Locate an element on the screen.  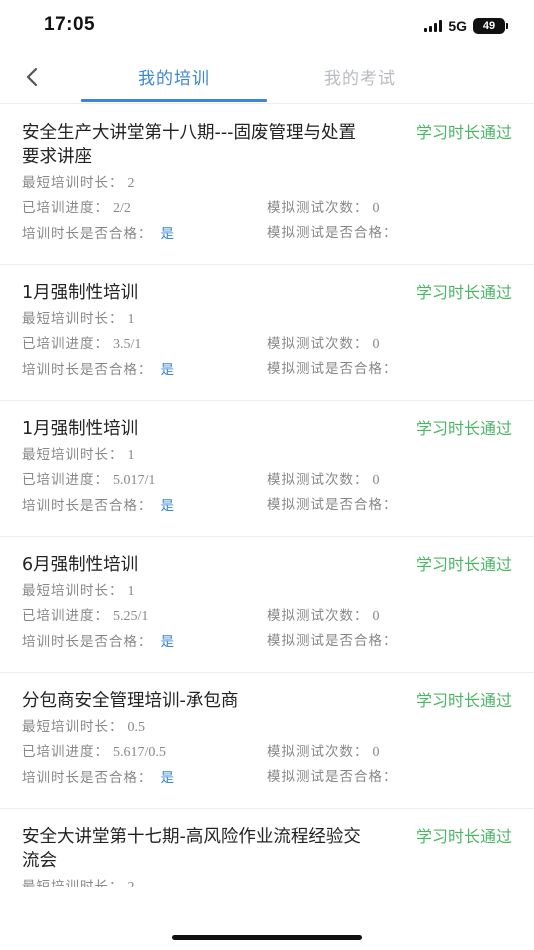
home-indicator is located at coordinates (267, 937).